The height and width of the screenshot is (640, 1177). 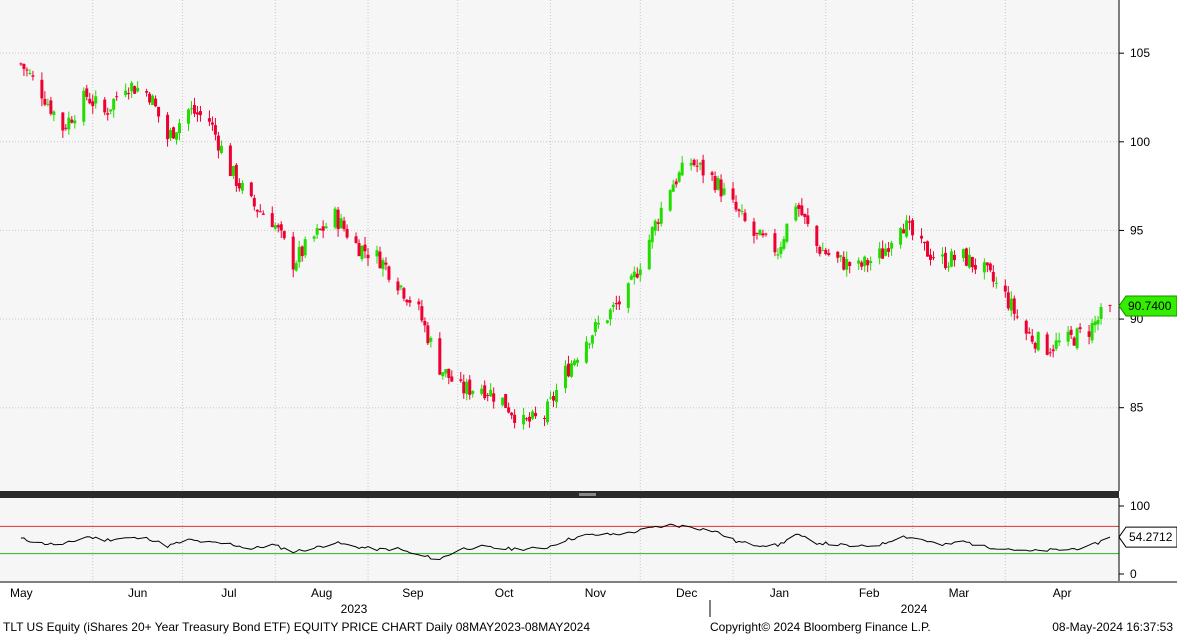 I want to click on indicator-last-value-label: 54.2712, so click(x=1147, y=537).